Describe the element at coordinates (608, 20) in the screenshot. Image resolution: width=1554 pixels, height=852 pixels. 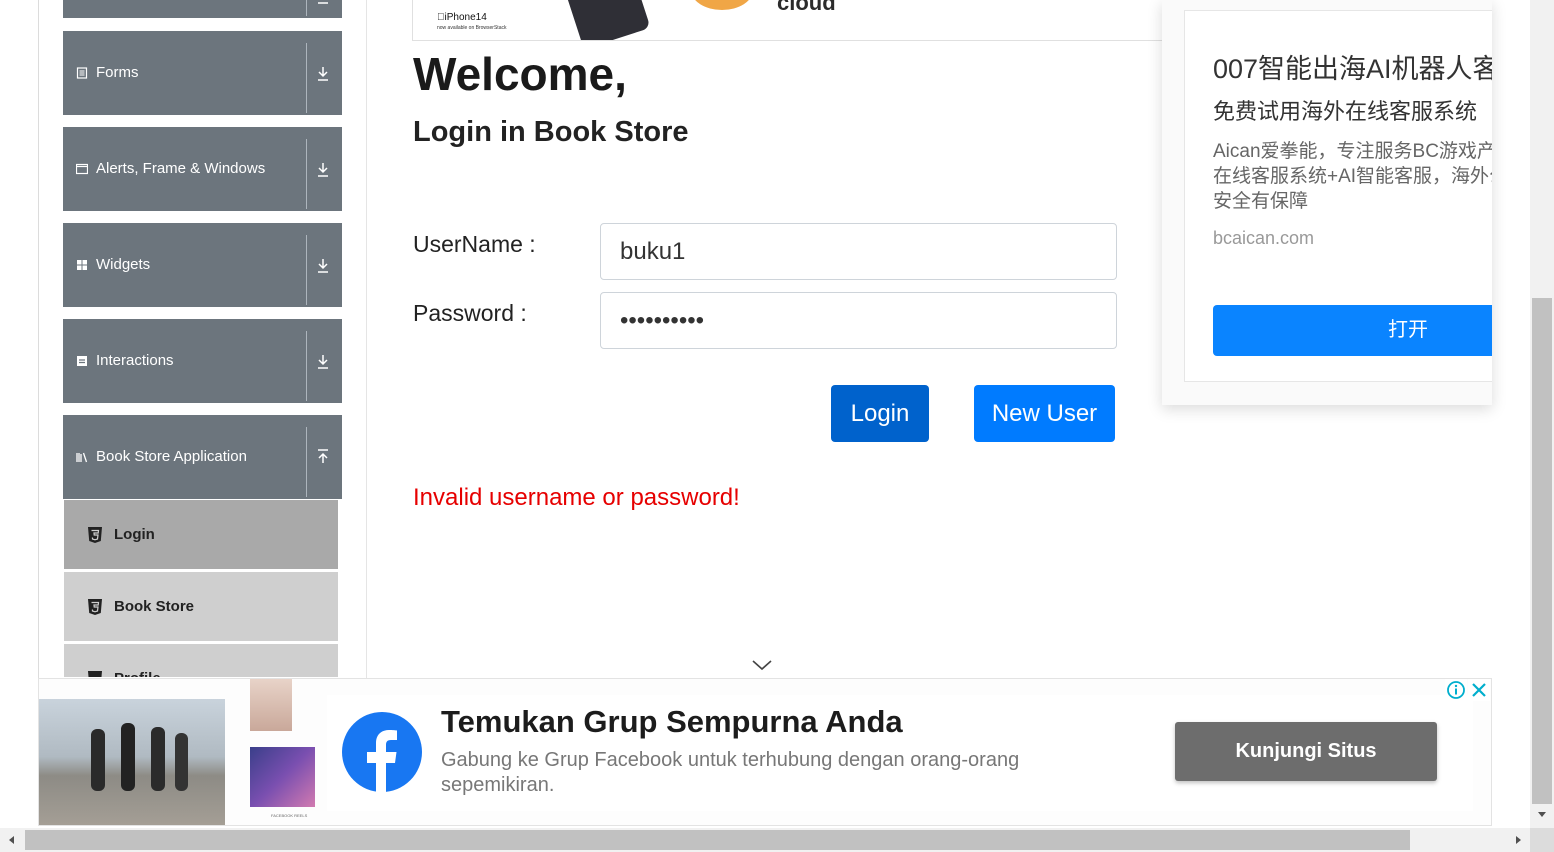
I see `phone-image` at that location.